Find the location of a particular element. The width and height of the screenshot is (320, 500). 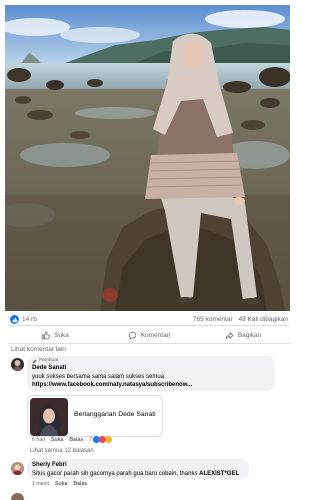

haha-reaction-icon is located at coordinates (109, 439).